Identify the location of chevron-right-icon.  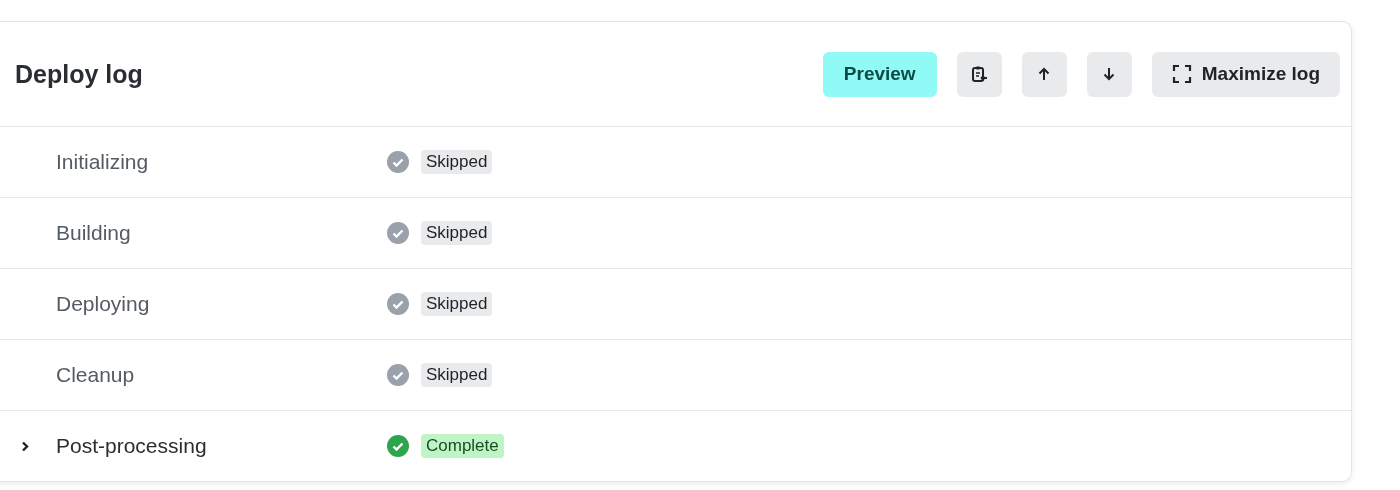
(24, 446).